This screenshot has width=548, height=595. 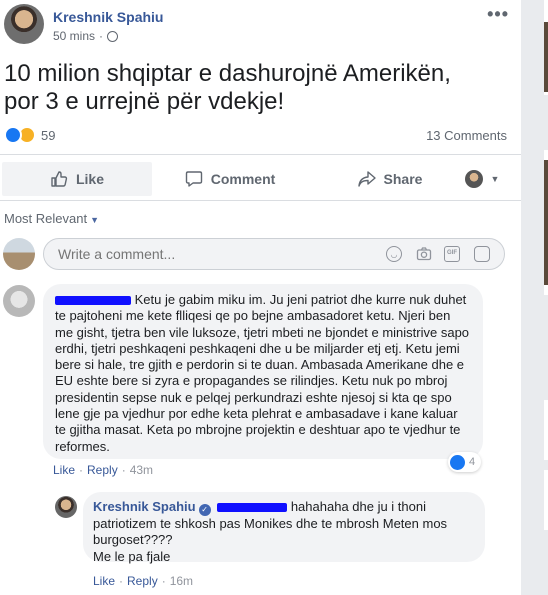 What do you see at coordinates (141, 470) in the screenshot?
I see `comment-time: 43m` at bounding box center [141, 470].